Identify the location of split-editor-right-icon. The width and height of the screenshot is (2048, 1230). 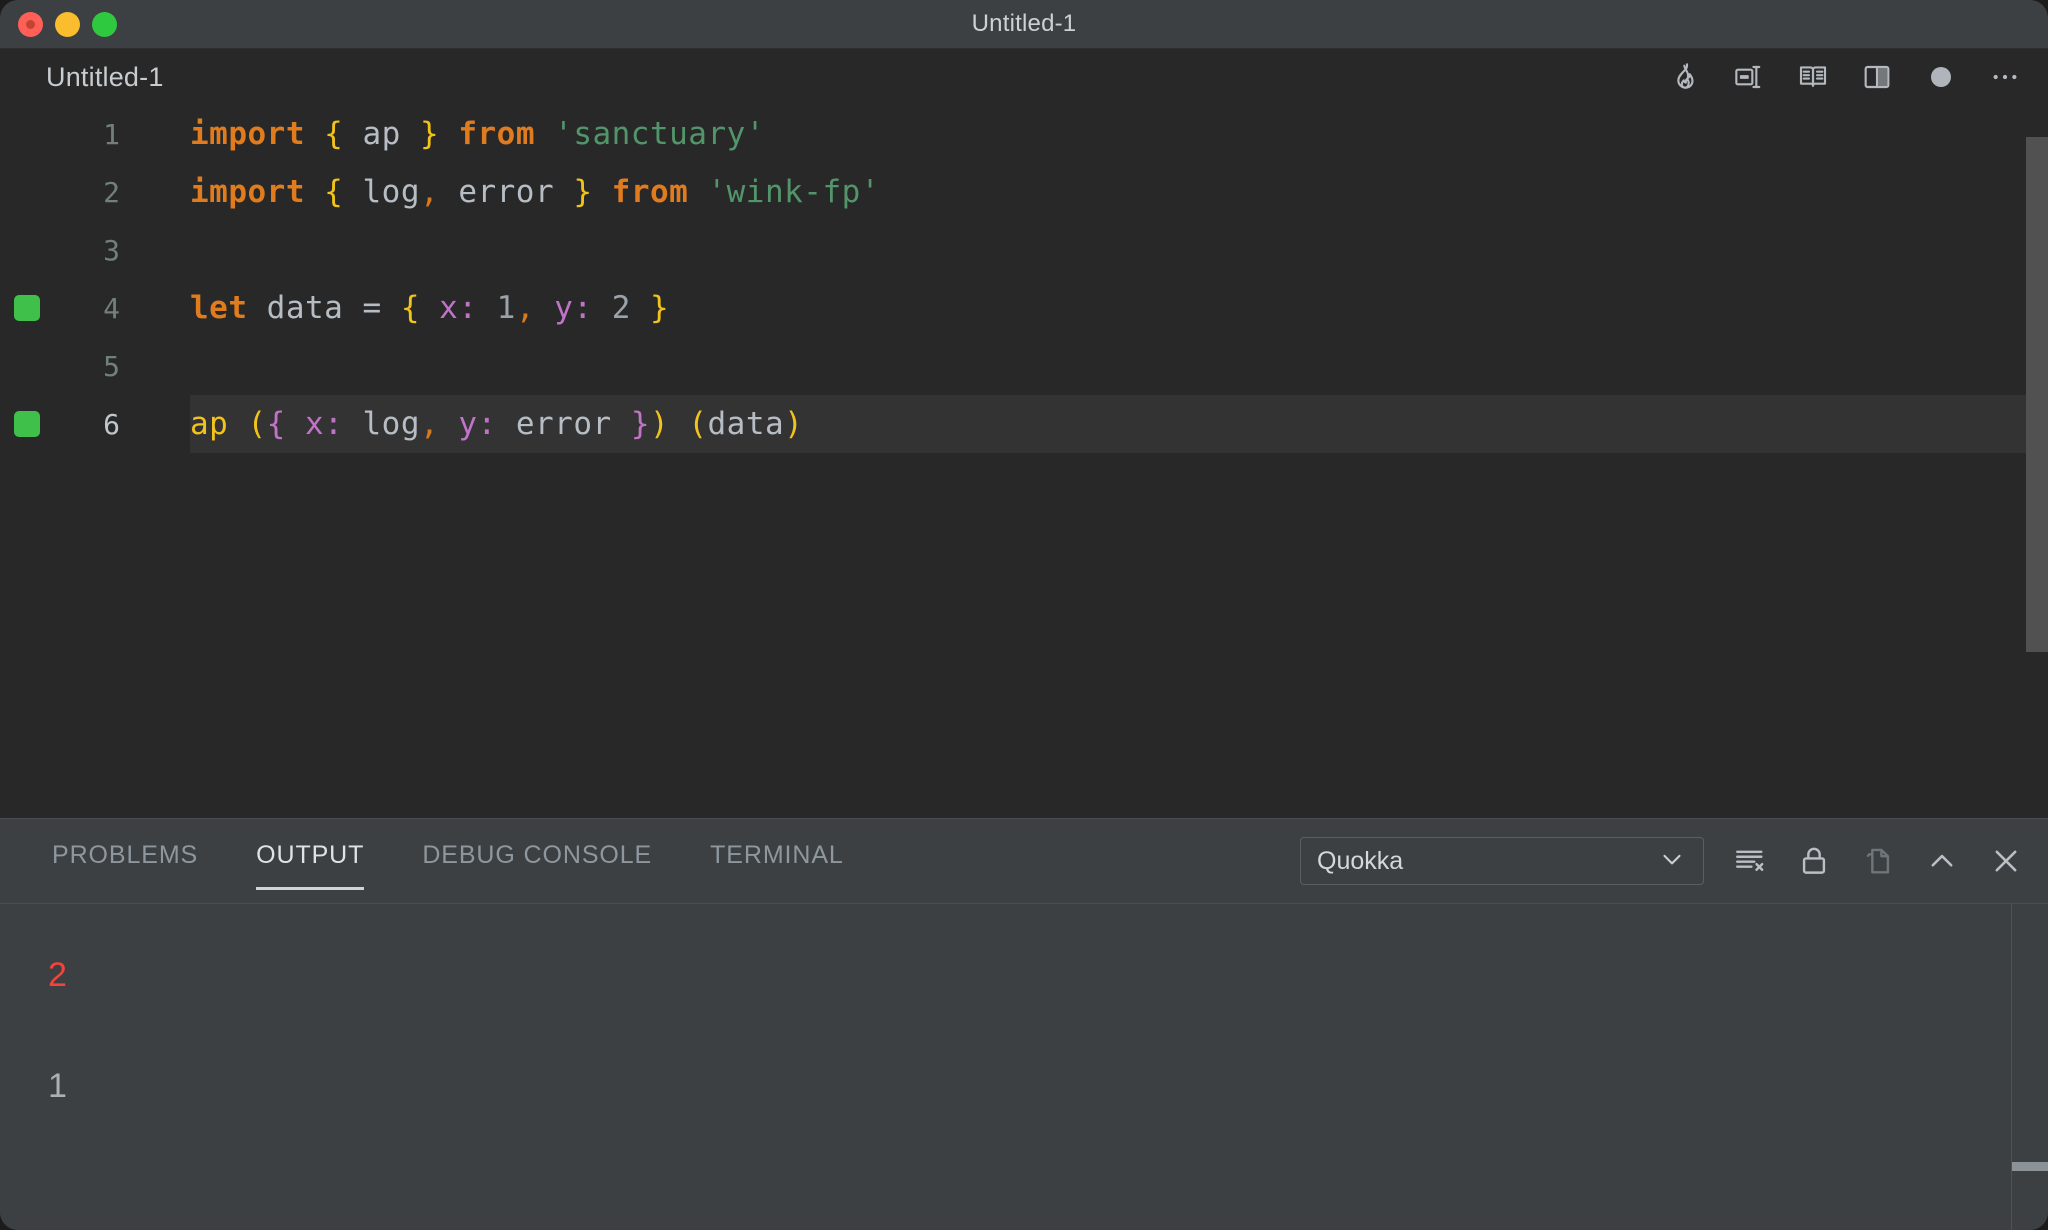
(1749, 77).